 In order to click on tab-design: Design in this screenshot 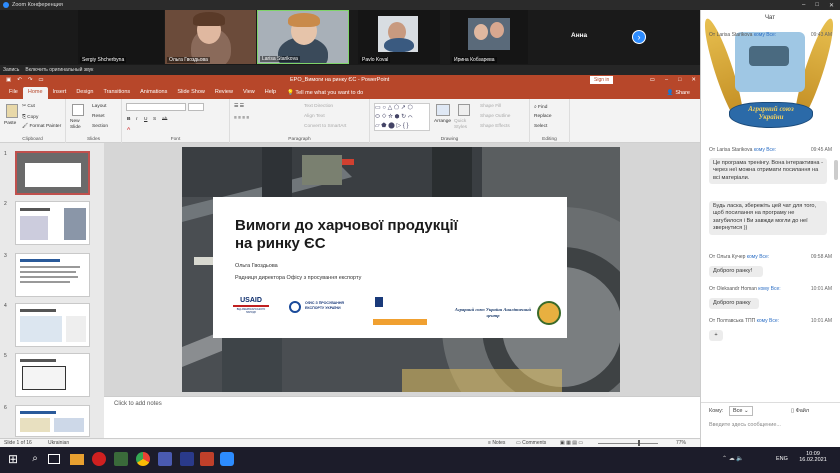, I will do `click(84, 93)`.